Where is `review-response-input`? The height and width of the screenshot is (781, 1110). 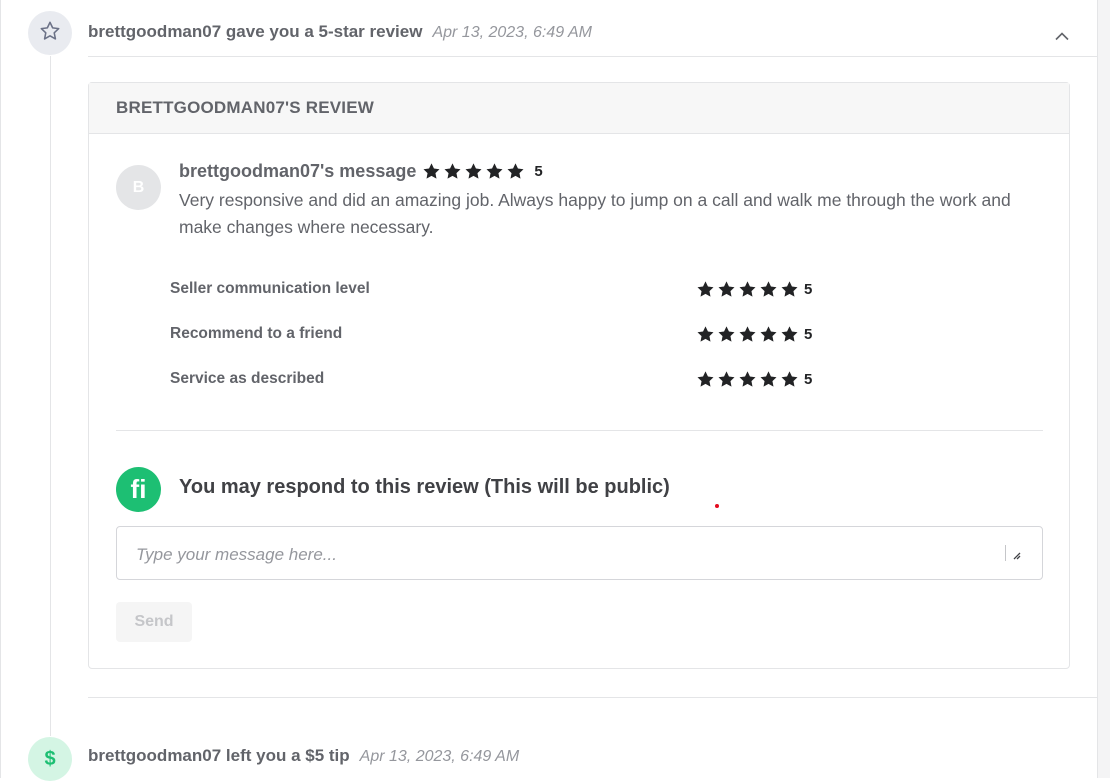
review-response-input is located at coordinates (579, 553).